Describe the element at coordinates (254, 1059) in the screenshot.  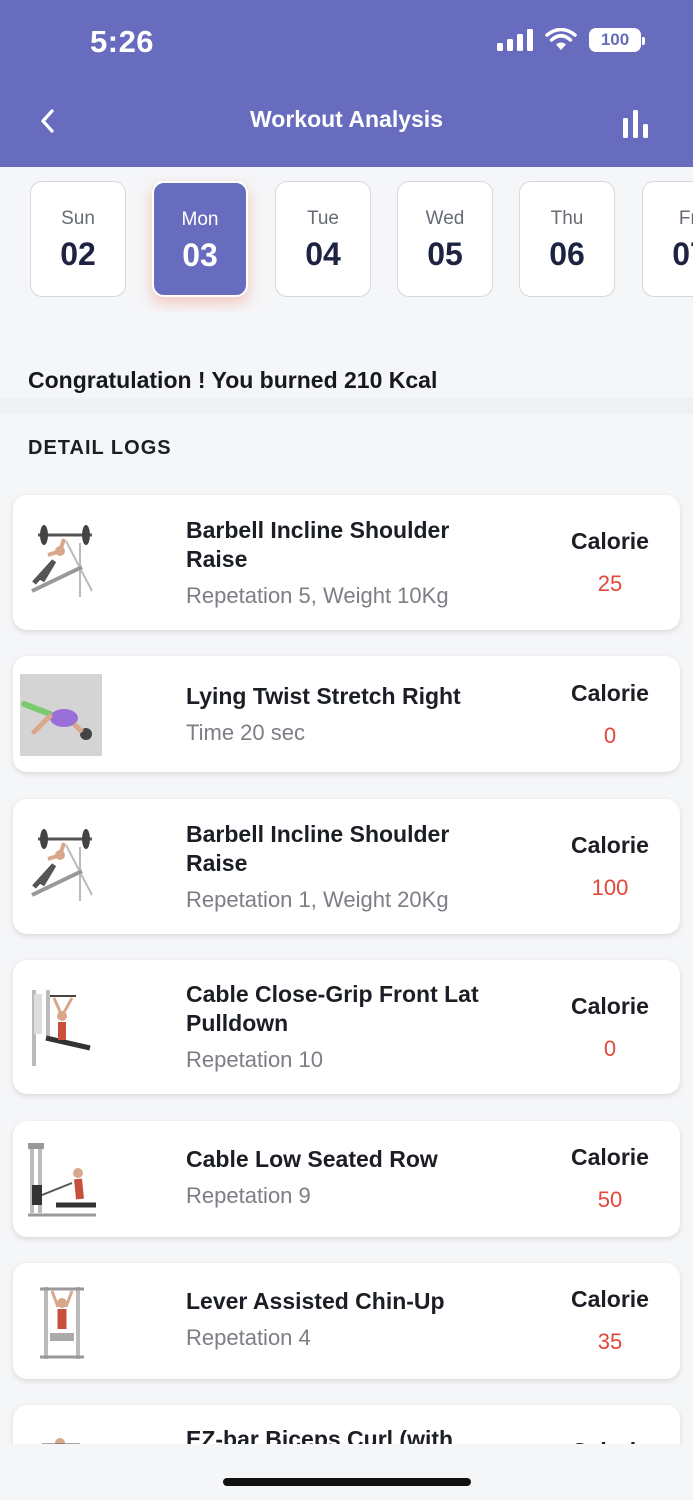
I see `exercise-detail: Repetation 10` at that location.